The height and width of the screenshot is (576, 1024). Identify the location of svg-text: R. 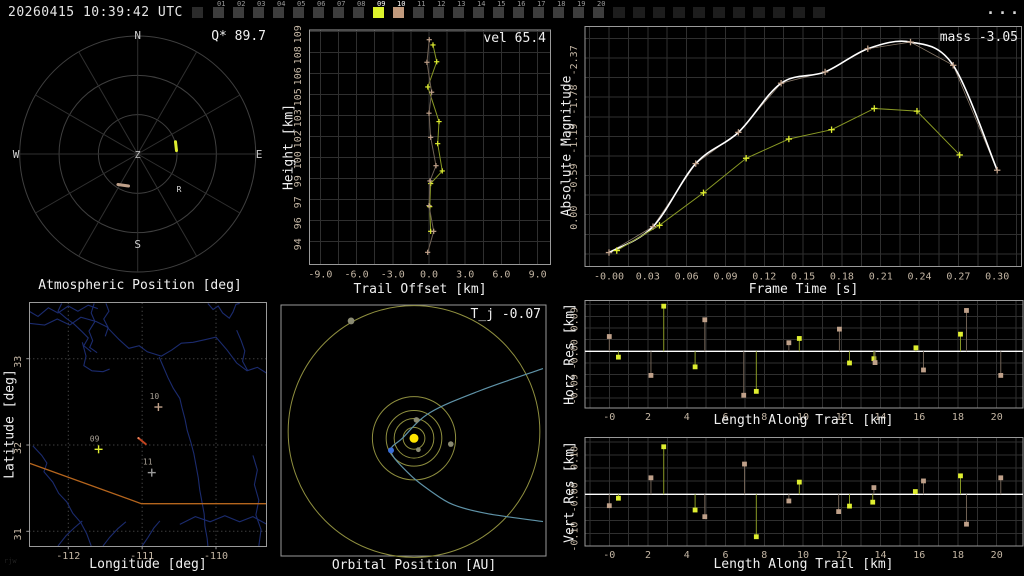
(179, 189).